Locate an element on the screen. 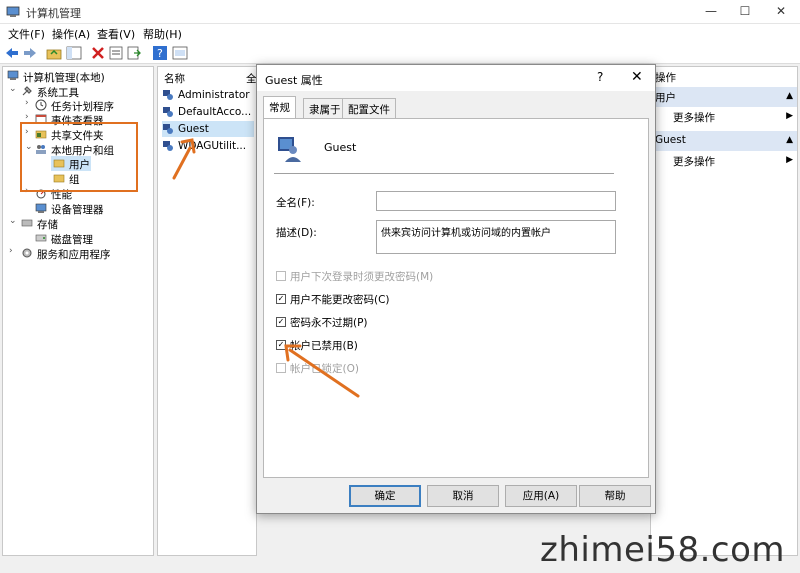 Image resolution: width=800 pixels, height=573 pixels. tab-member-of: 隶属于 is located at coordinates (325, 108).